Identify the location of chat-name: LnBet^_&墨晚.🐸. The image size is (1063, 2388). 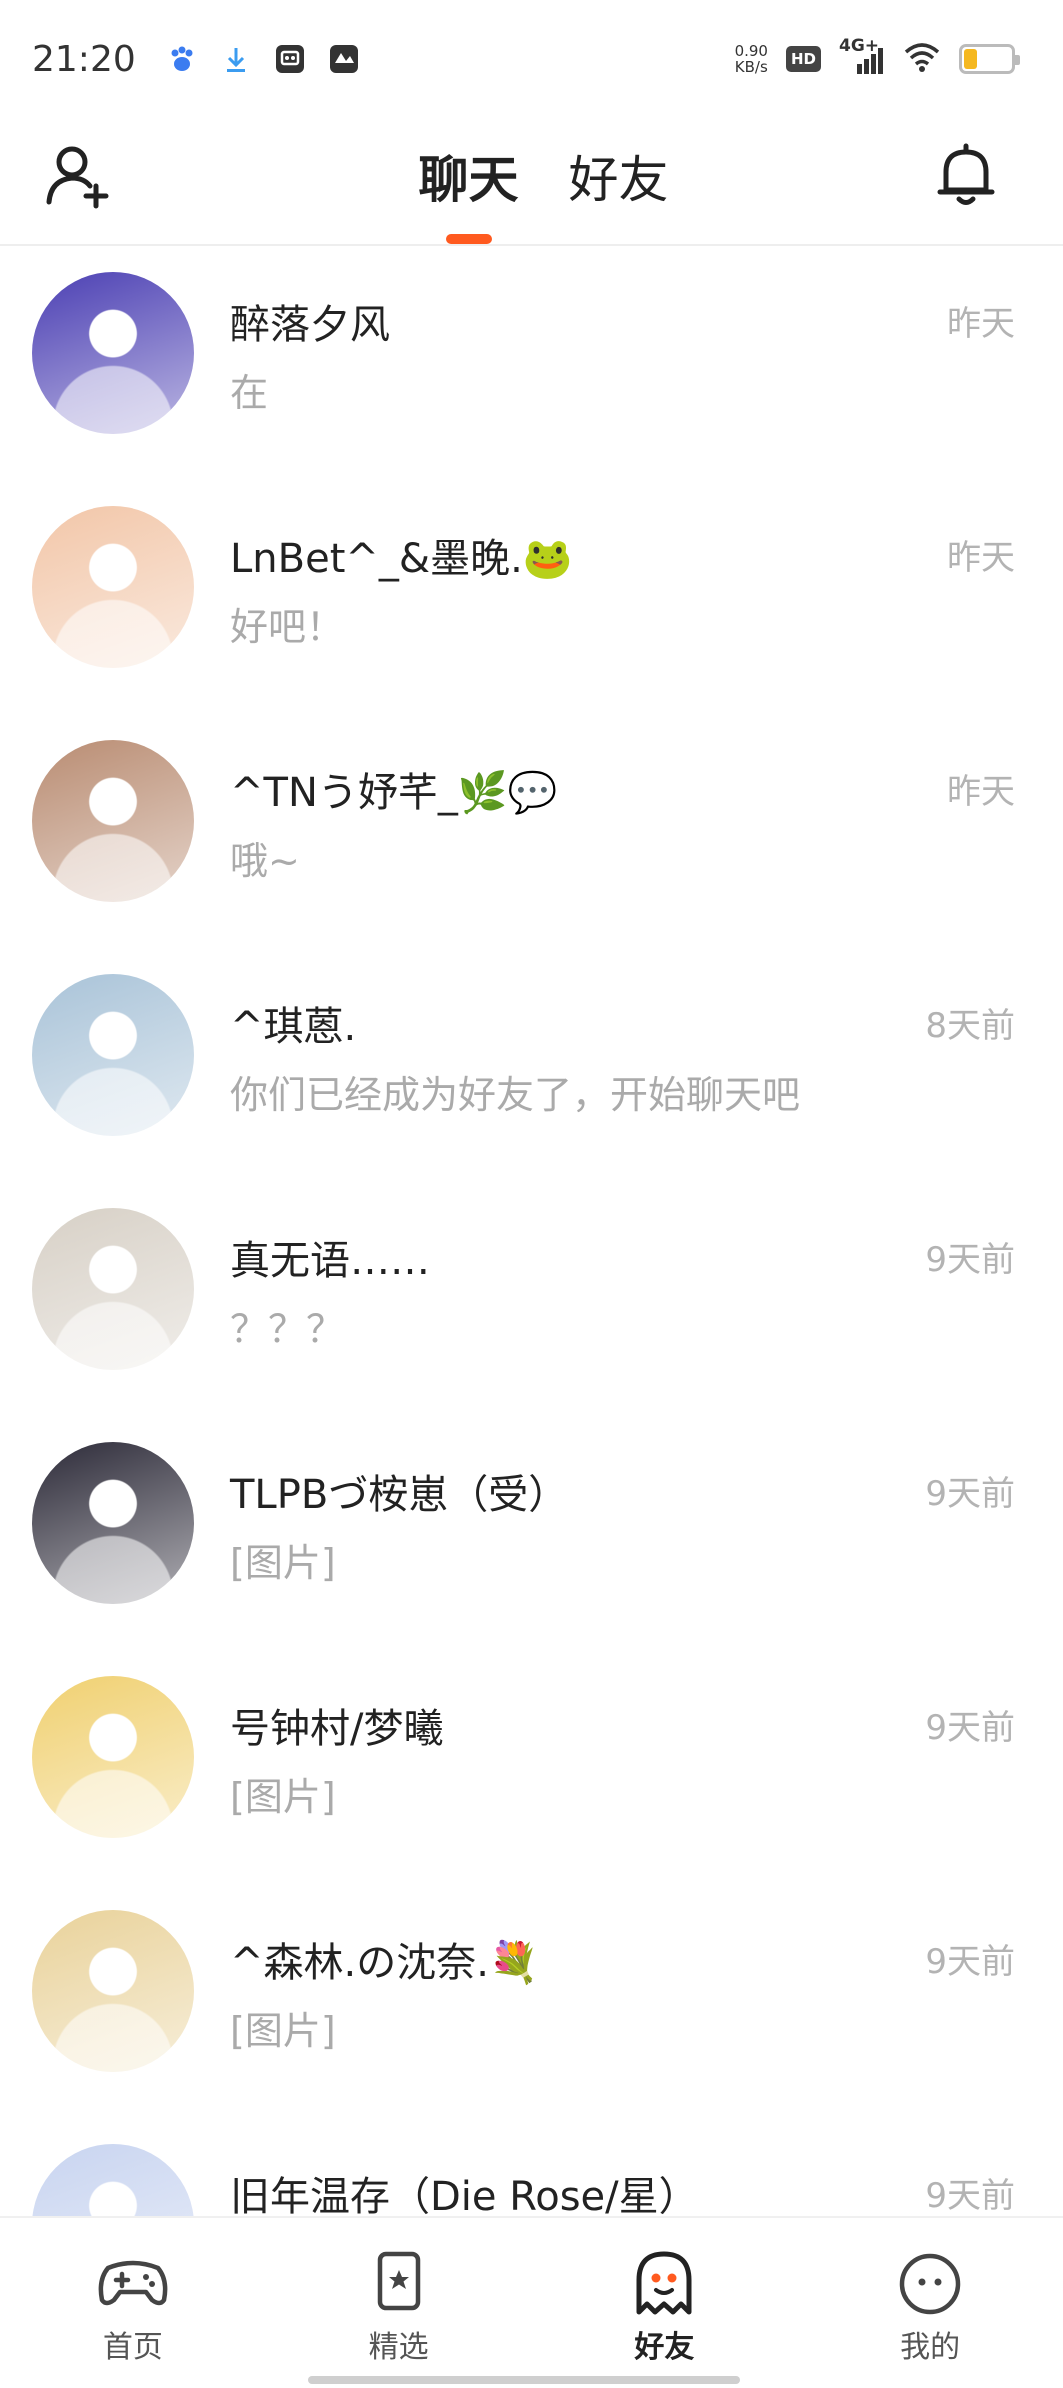
(401, 559).